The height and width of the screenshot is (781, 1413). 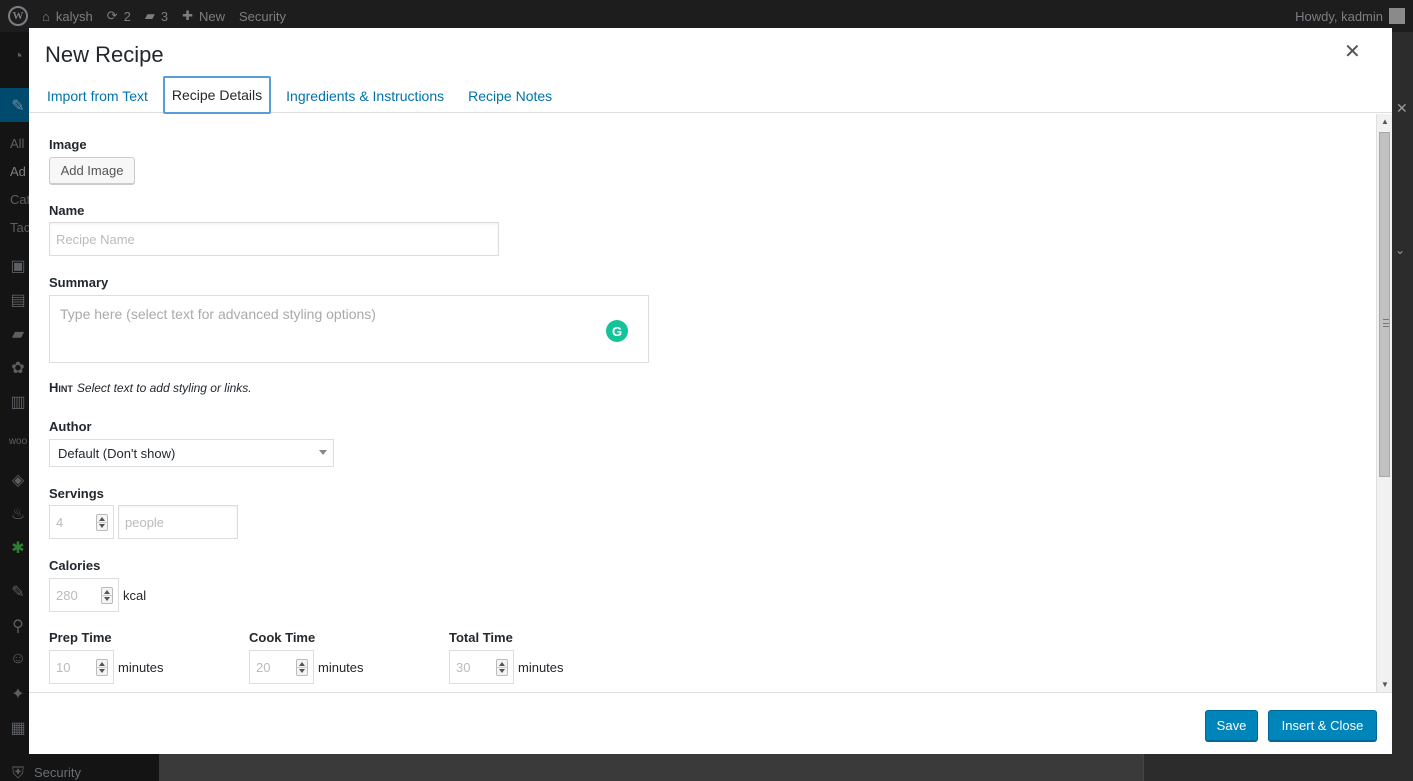 I want to click on media-icon: ▣, so click(x=18, y=265).